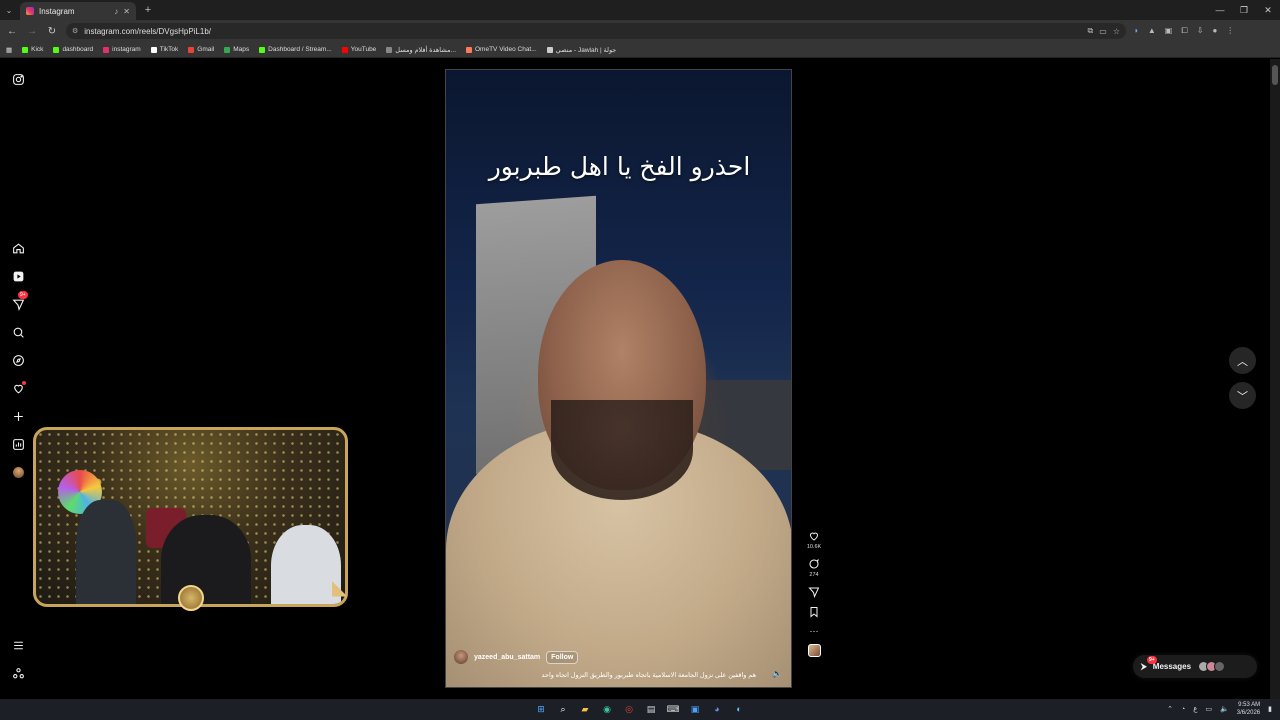 The height and width of the screenshot is (720, 1280). What do you see at coordinates (717, 709) in the screenshot?
I see `discord-icon: ◕` at bounding box center [717, 709].